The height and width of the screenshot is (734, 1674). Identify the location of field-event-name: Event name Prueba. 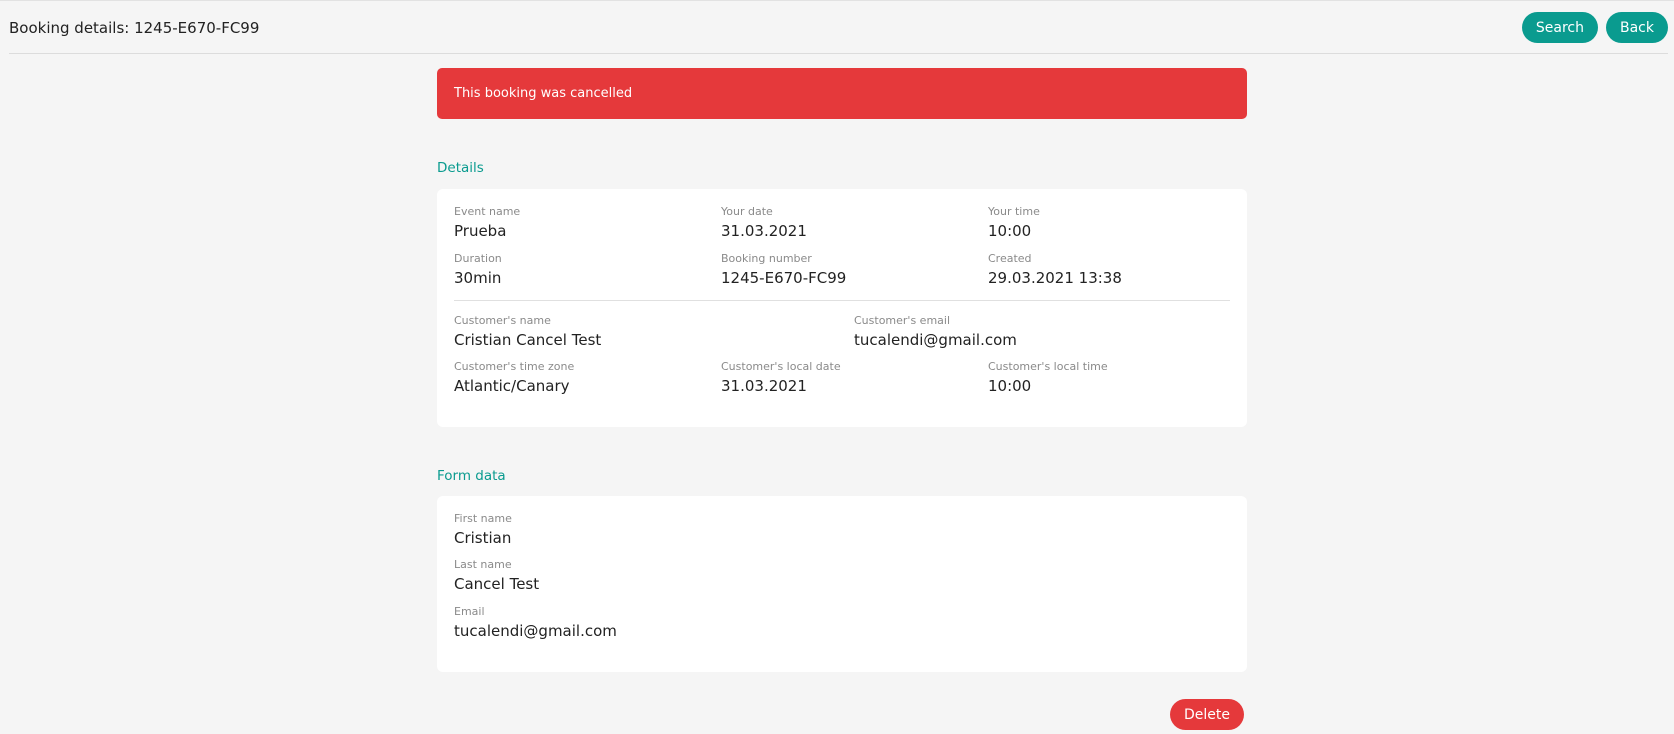
(487, 223).